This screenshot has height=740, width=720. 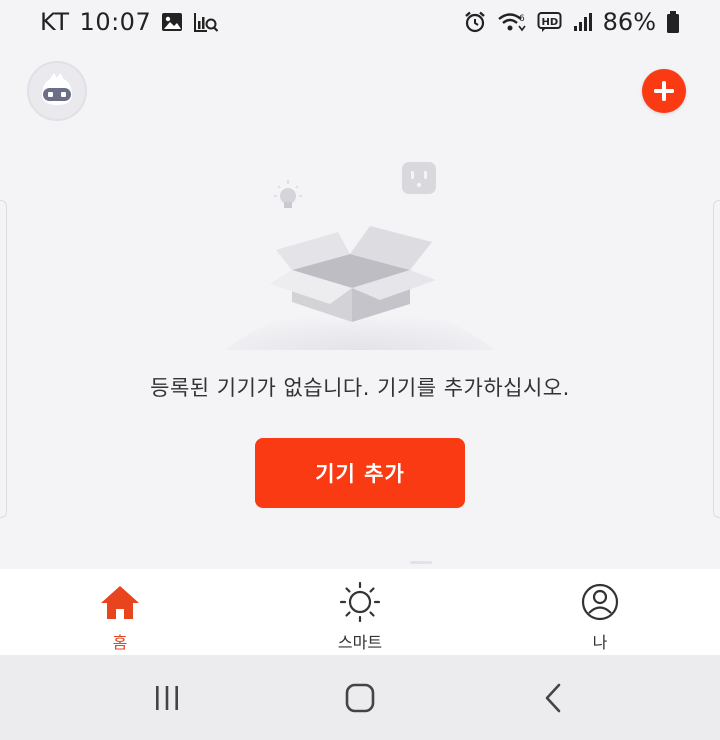 I want to click on clock: 10:07, so click(x=115, y=22).